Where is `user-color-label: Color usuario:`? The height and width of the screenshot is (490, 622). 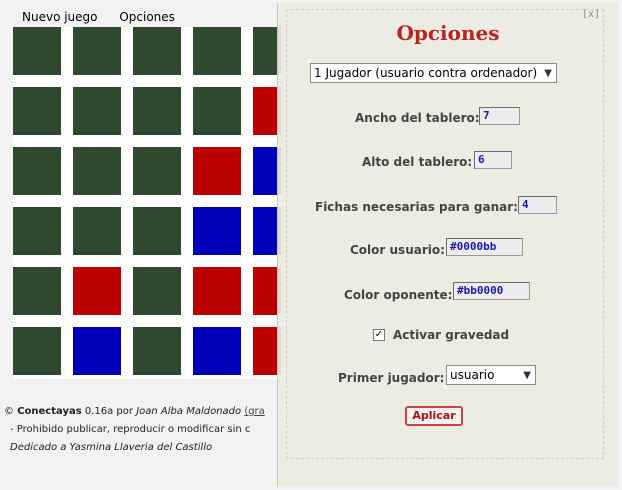 user-color-label: Color usuario: is located at coordinates (397, 250).